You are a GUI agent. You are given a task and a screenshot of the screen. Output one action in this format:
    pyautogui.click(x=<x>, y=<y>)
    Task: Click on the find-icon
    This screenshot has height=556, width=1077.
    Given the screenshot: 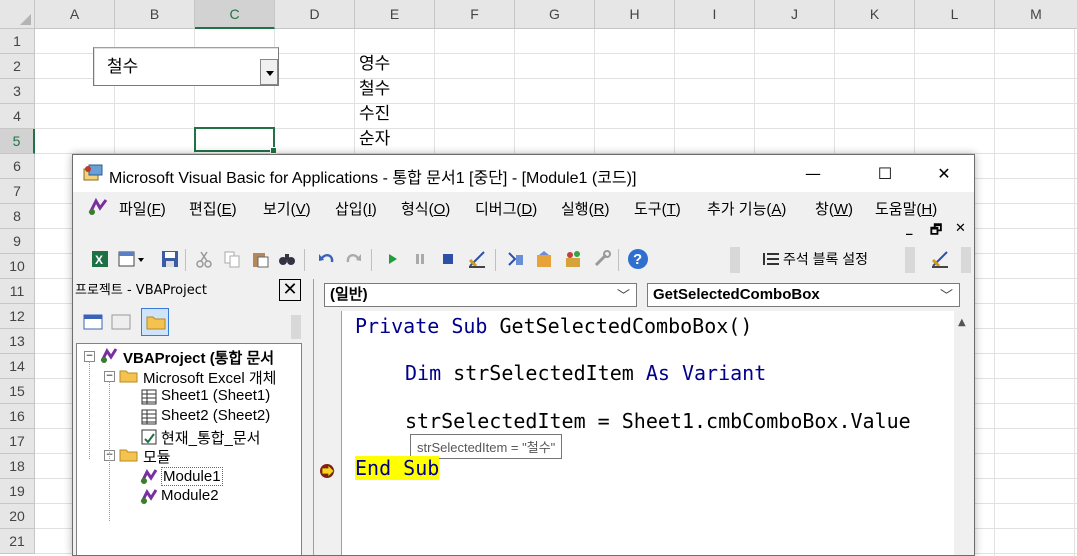 What is the action you would take?
    pyautogui.click(x=287, y=259)
    